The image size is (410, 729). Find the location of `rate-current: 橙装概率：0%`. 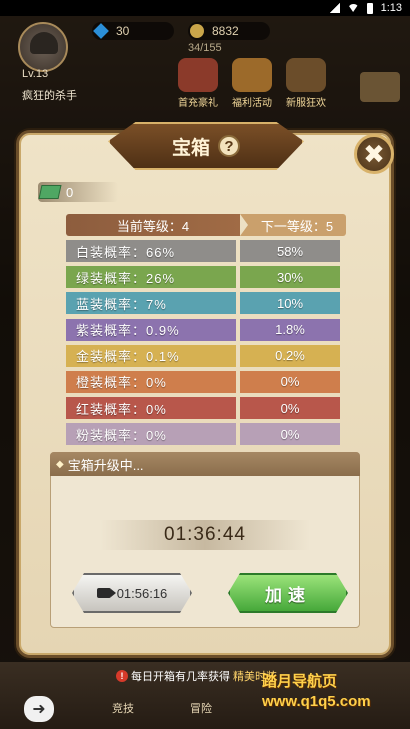

rate-current: 橙装概率：0% is located at coordinates (151, 381).